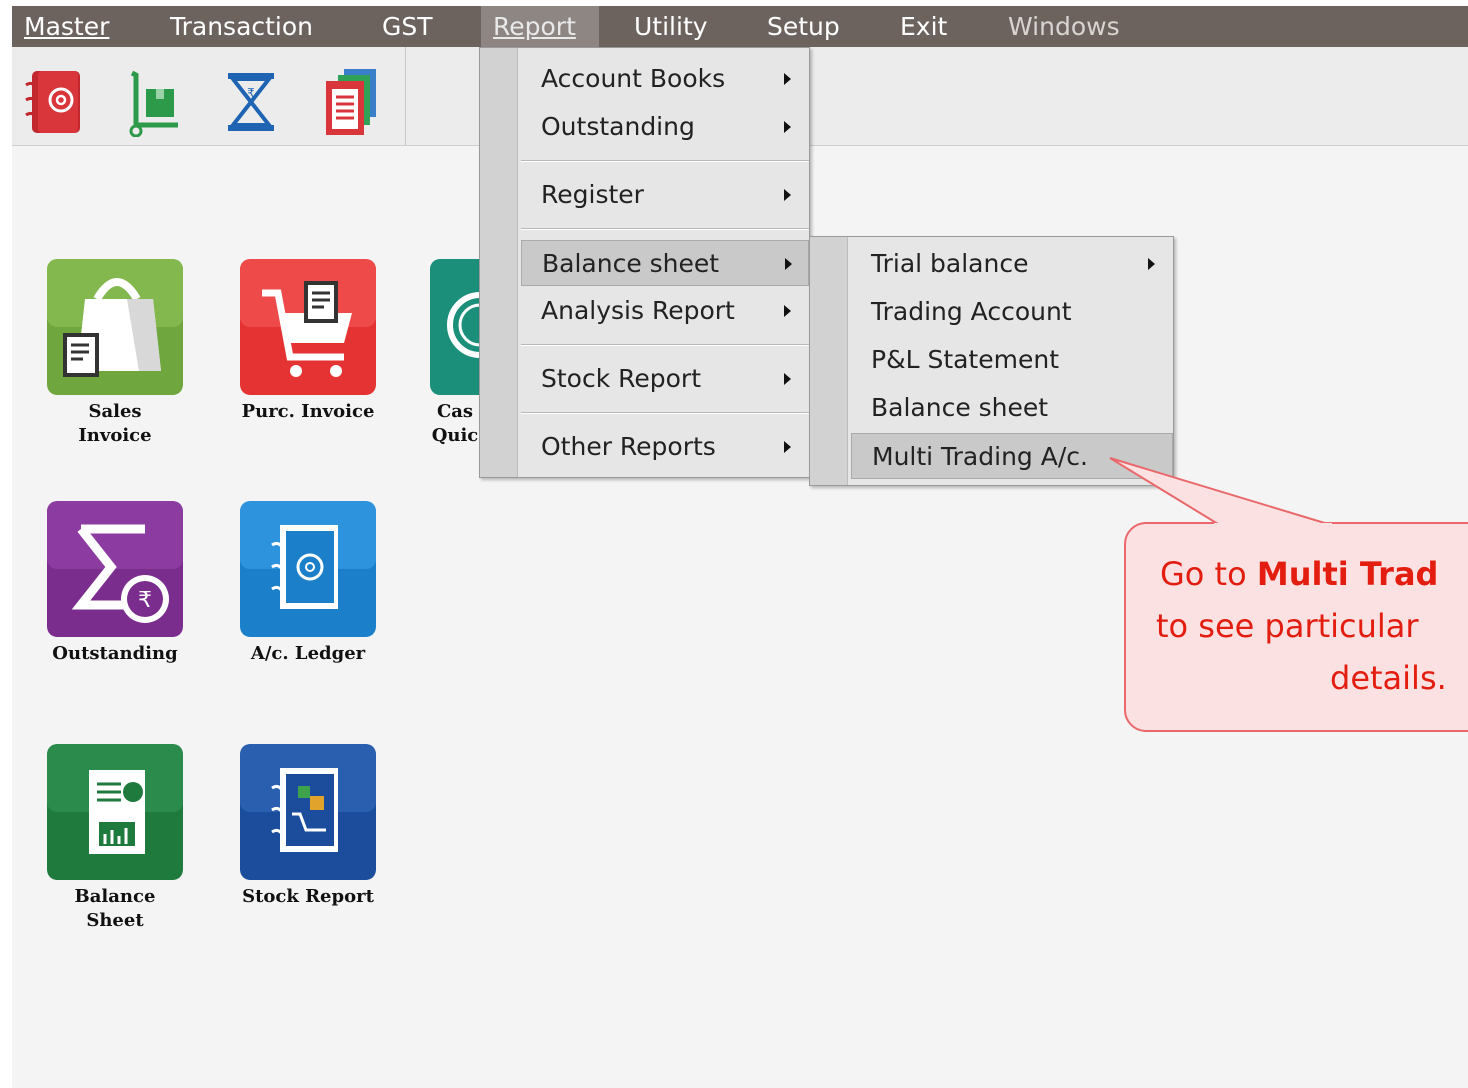  I want to click on submenu-gutter, so click(829, 361).